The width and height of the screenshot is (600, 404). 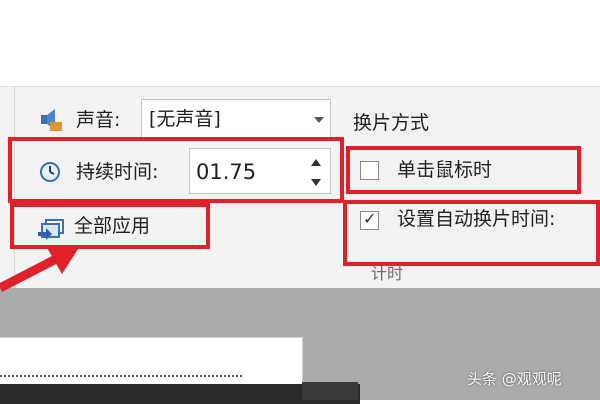 What do you see at coordinates (176, 170) in the screenshot?
I see `duration-highlight-box` at bounding box center [176, 170].